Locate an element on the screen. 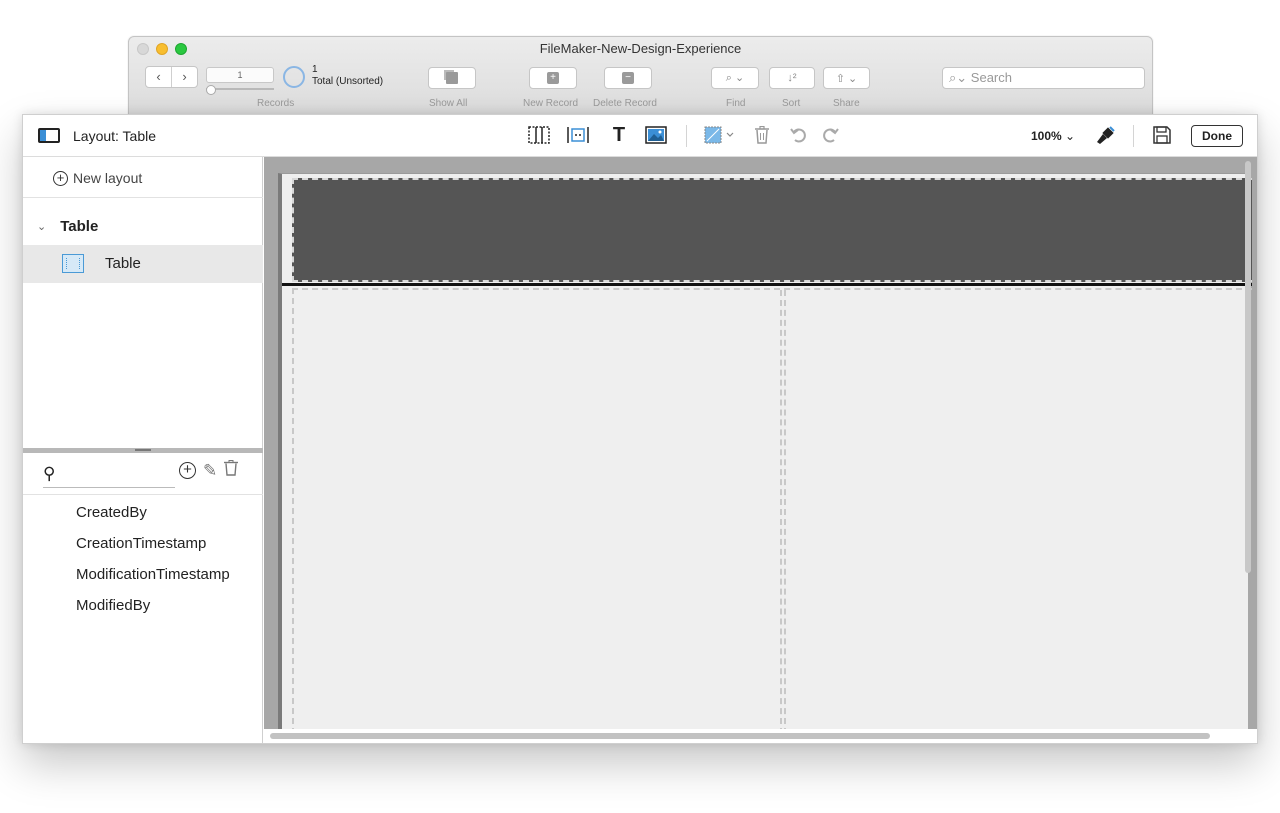 This screenshot has height=813, width=1280. show-all-button is located at coordinates (452, 78).